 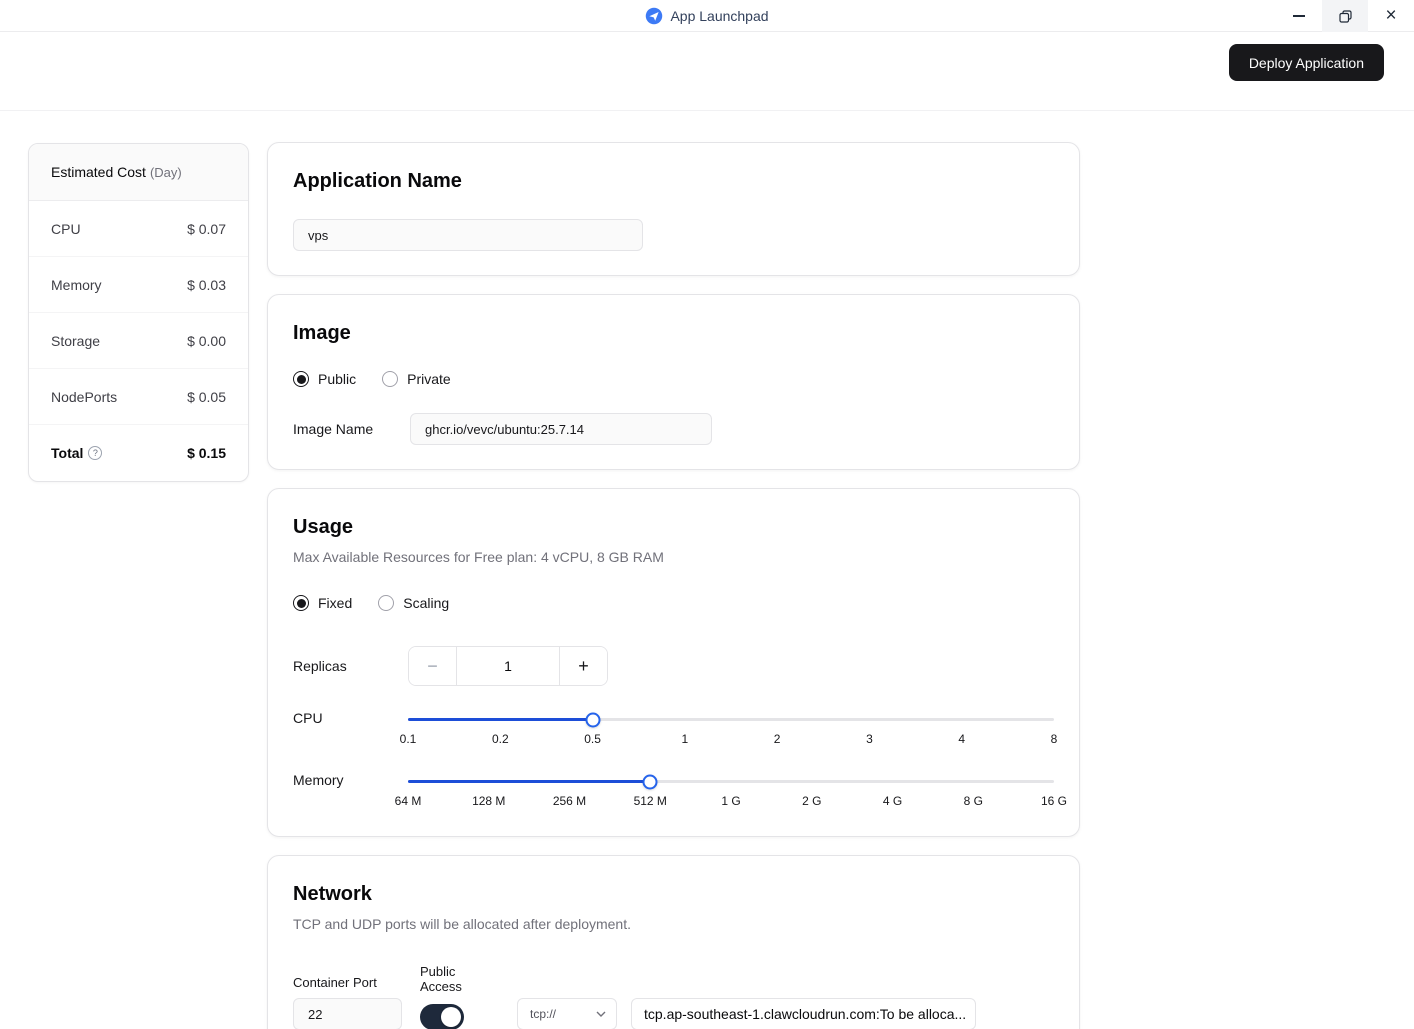 I want to click on cost-row-memory: Memory $ 0.03, so click(x=138, y=285).